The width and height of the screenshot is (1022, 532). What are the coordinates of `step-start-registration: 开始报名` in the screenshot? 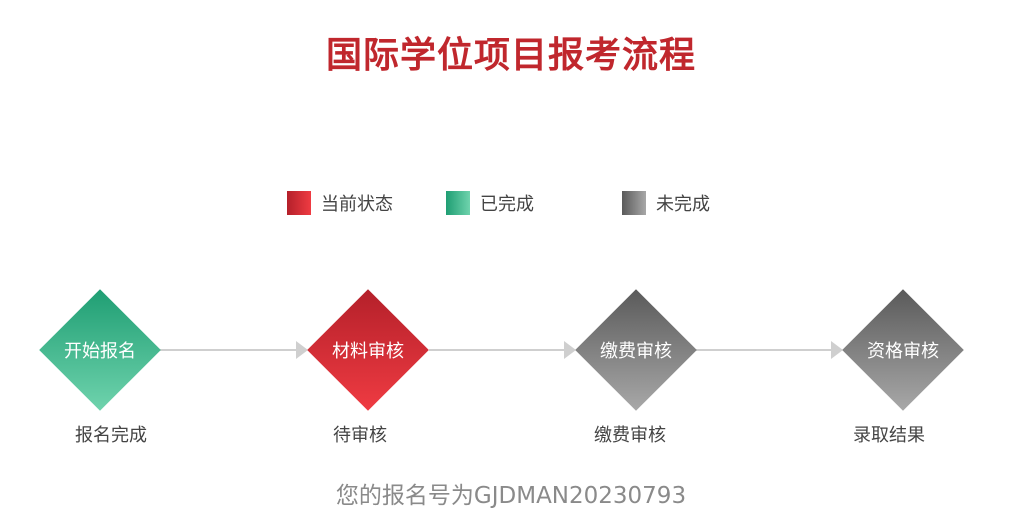 It's located at (100, 350).